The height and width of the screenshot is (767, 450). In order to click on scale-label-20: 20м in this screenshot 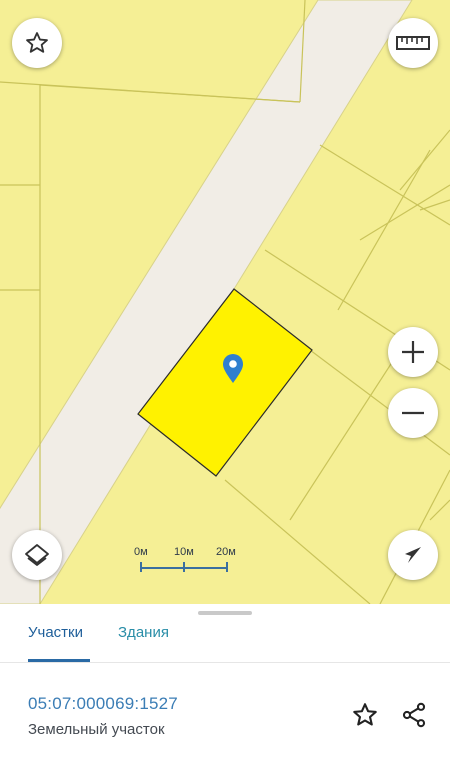, I will do `click(226, 552)`.